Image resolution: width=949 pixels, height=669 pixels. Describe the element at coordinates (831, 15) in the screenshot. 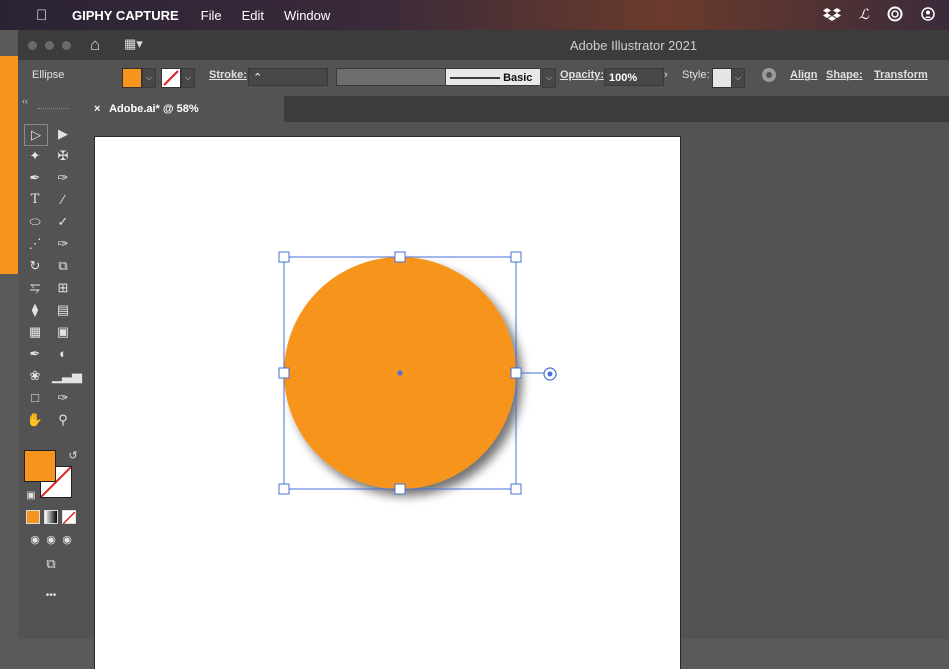

I see `dropbox-icon` at that location.